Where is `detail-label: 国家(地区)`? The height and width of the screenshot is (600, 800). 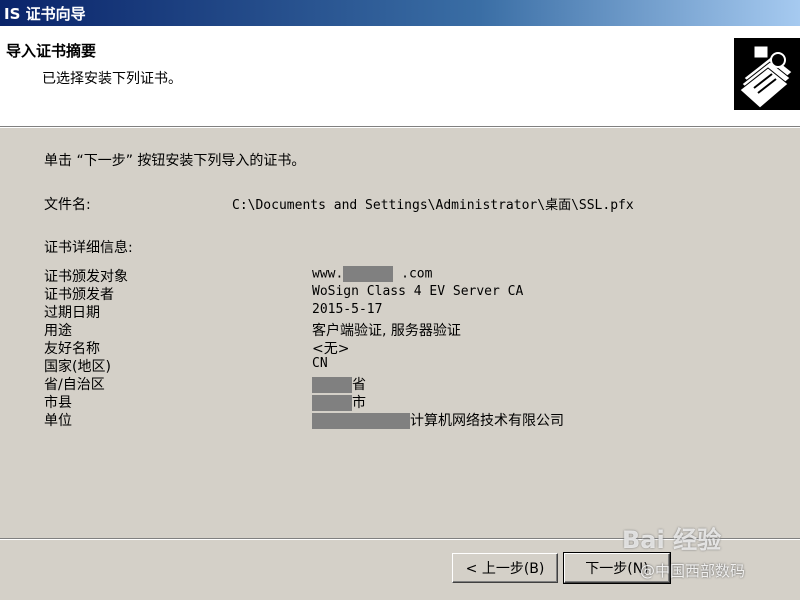
detail-label: 国家(地区) is located at coordinates (77, 367).